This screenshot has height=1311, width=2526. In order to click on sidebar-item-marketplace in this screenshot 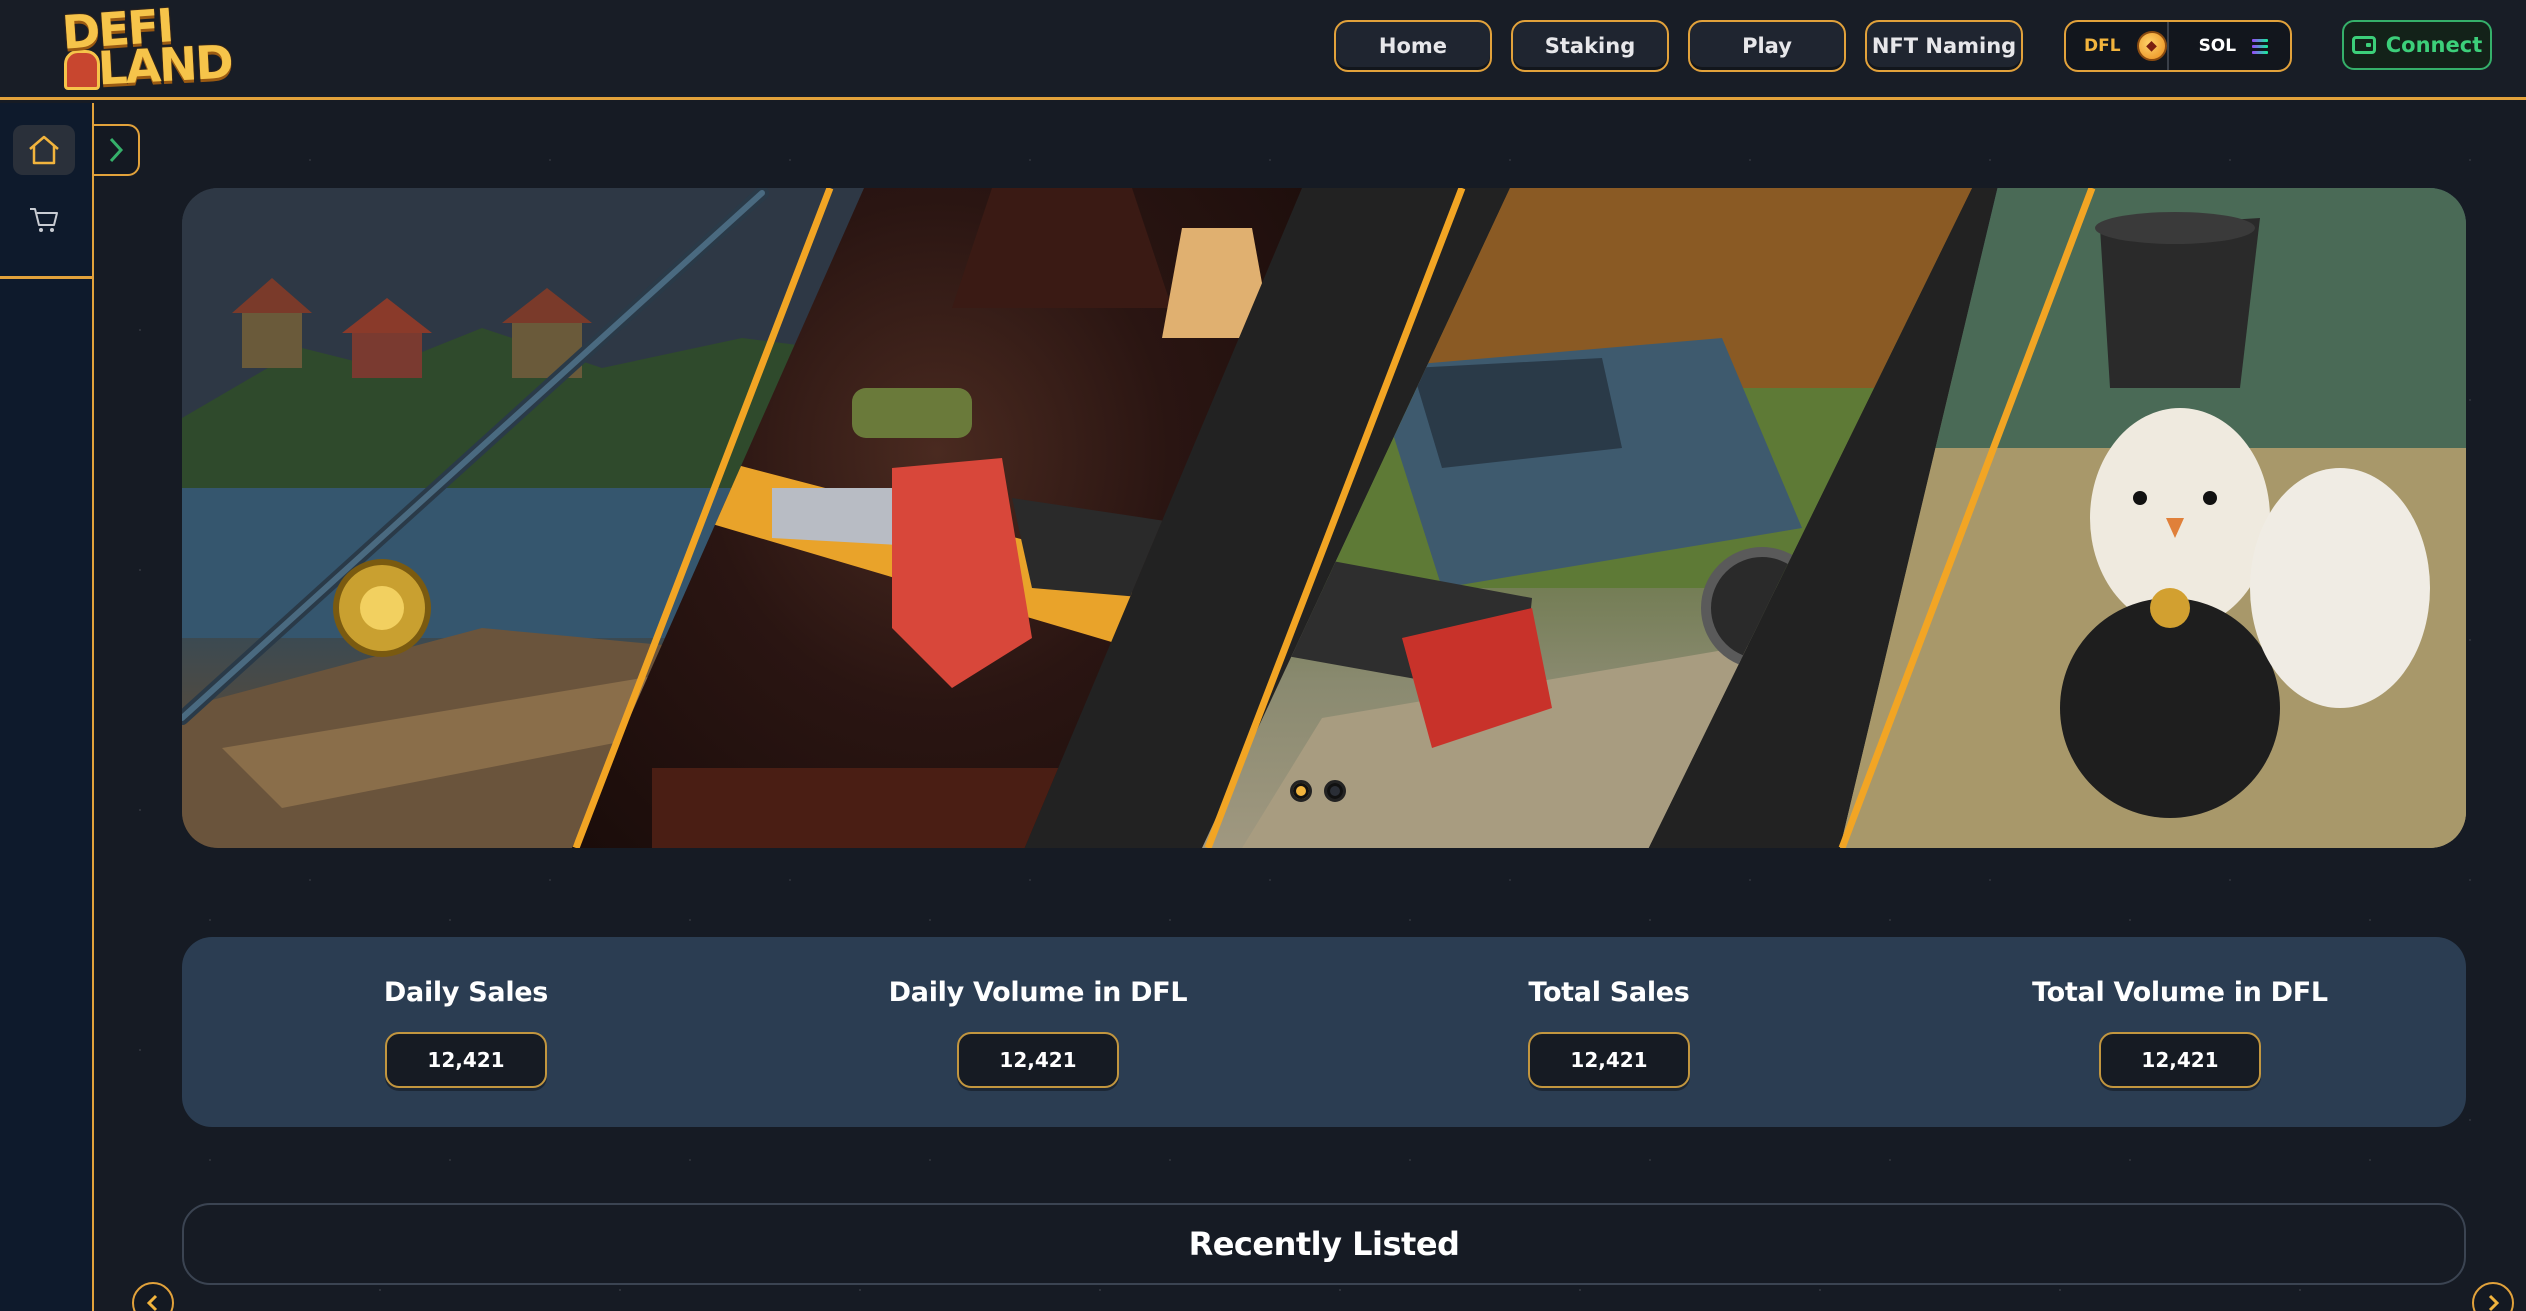, I will do `click(44, 220)`.